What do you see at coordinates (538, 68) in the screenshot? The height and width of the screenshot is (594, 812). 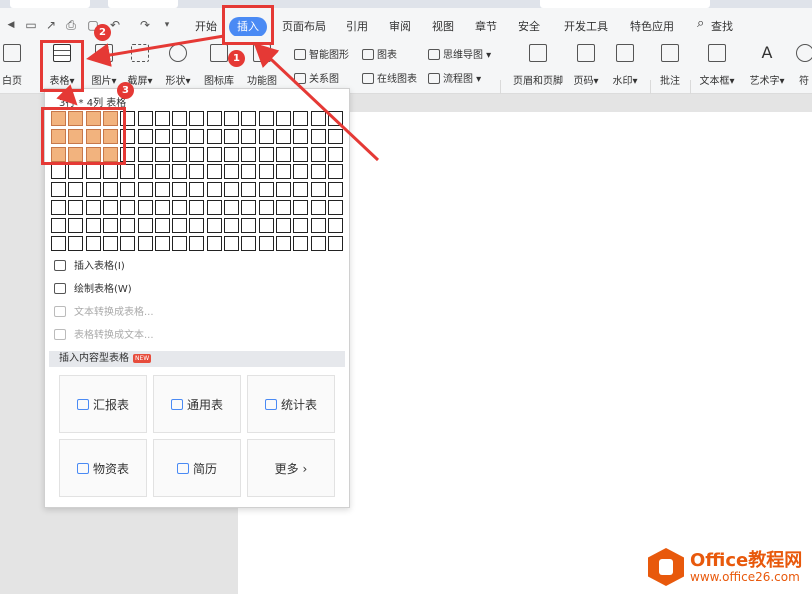 I see `header-footer-button: 页眉和页脚` at bounding box center [538, 68].